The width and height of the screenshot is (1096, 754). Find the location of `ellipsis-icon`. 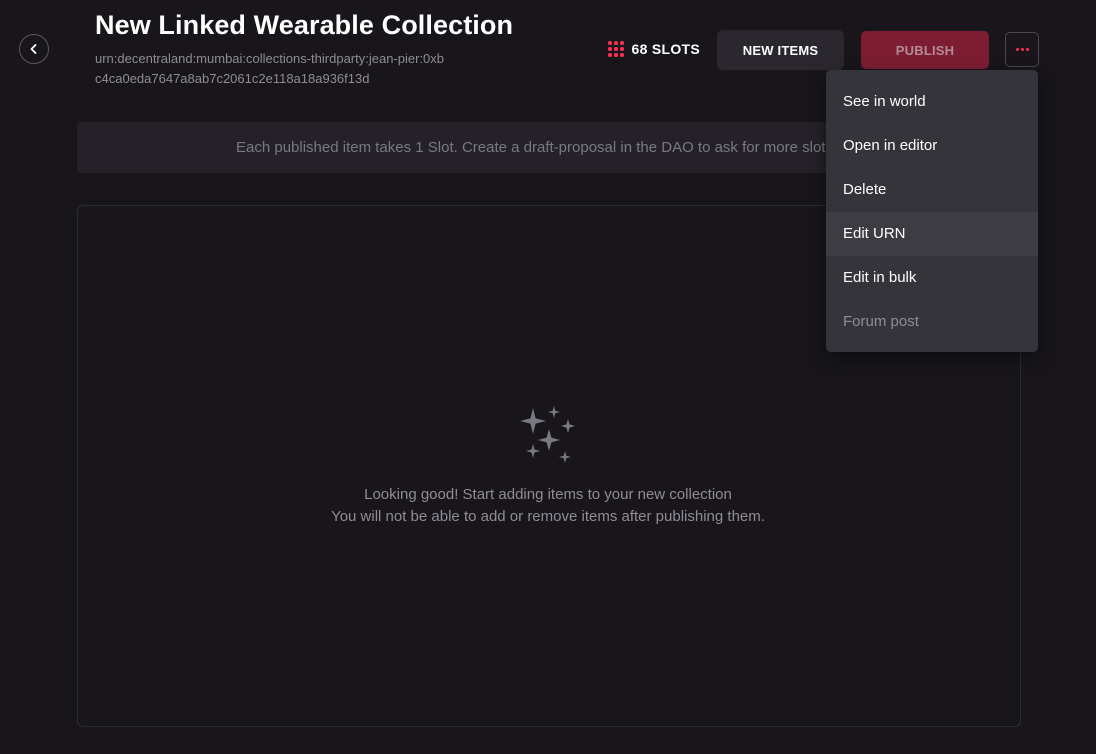

ellipsis-icon is located at coordinates (1022, 49).